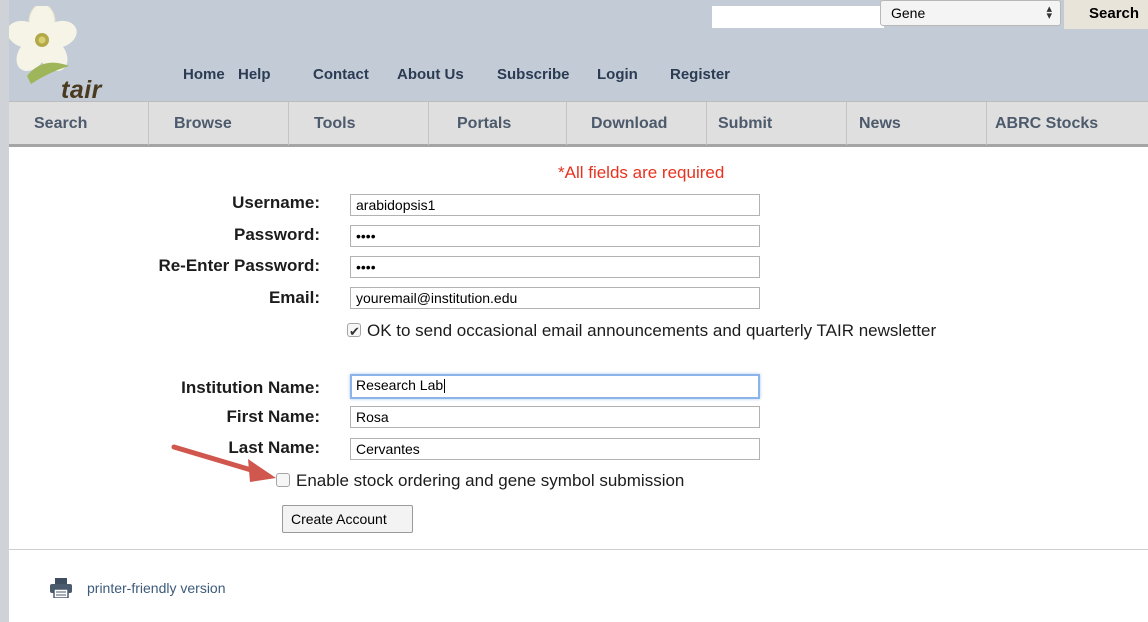 Image resolution: width=1148 pixels, height=622 pixels. I want to click on nav-news: News, so click(917, 123).